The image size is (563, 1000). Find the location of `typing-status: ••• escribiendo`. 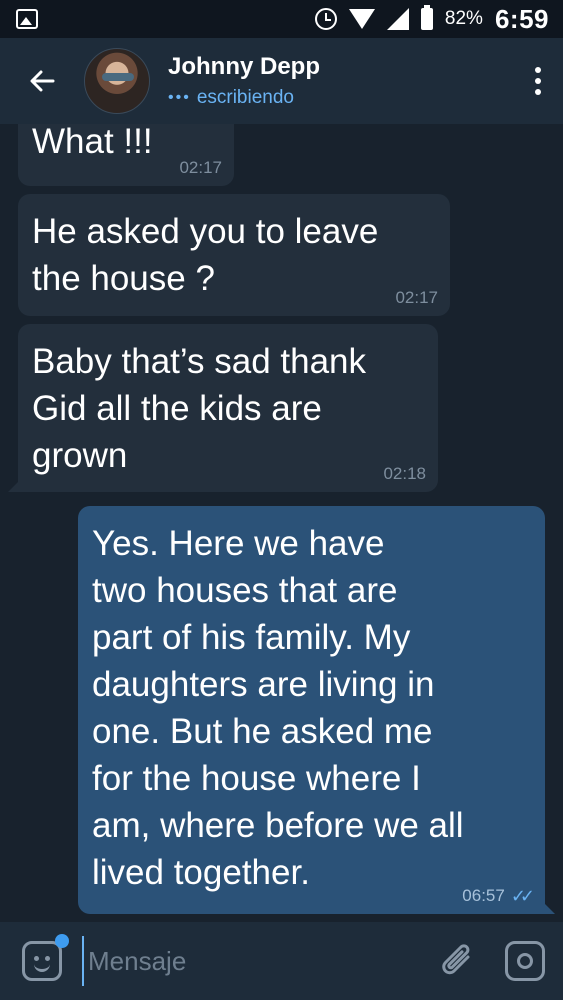

typing-status: ••• escribiendo is located at coordinates (340, 98).